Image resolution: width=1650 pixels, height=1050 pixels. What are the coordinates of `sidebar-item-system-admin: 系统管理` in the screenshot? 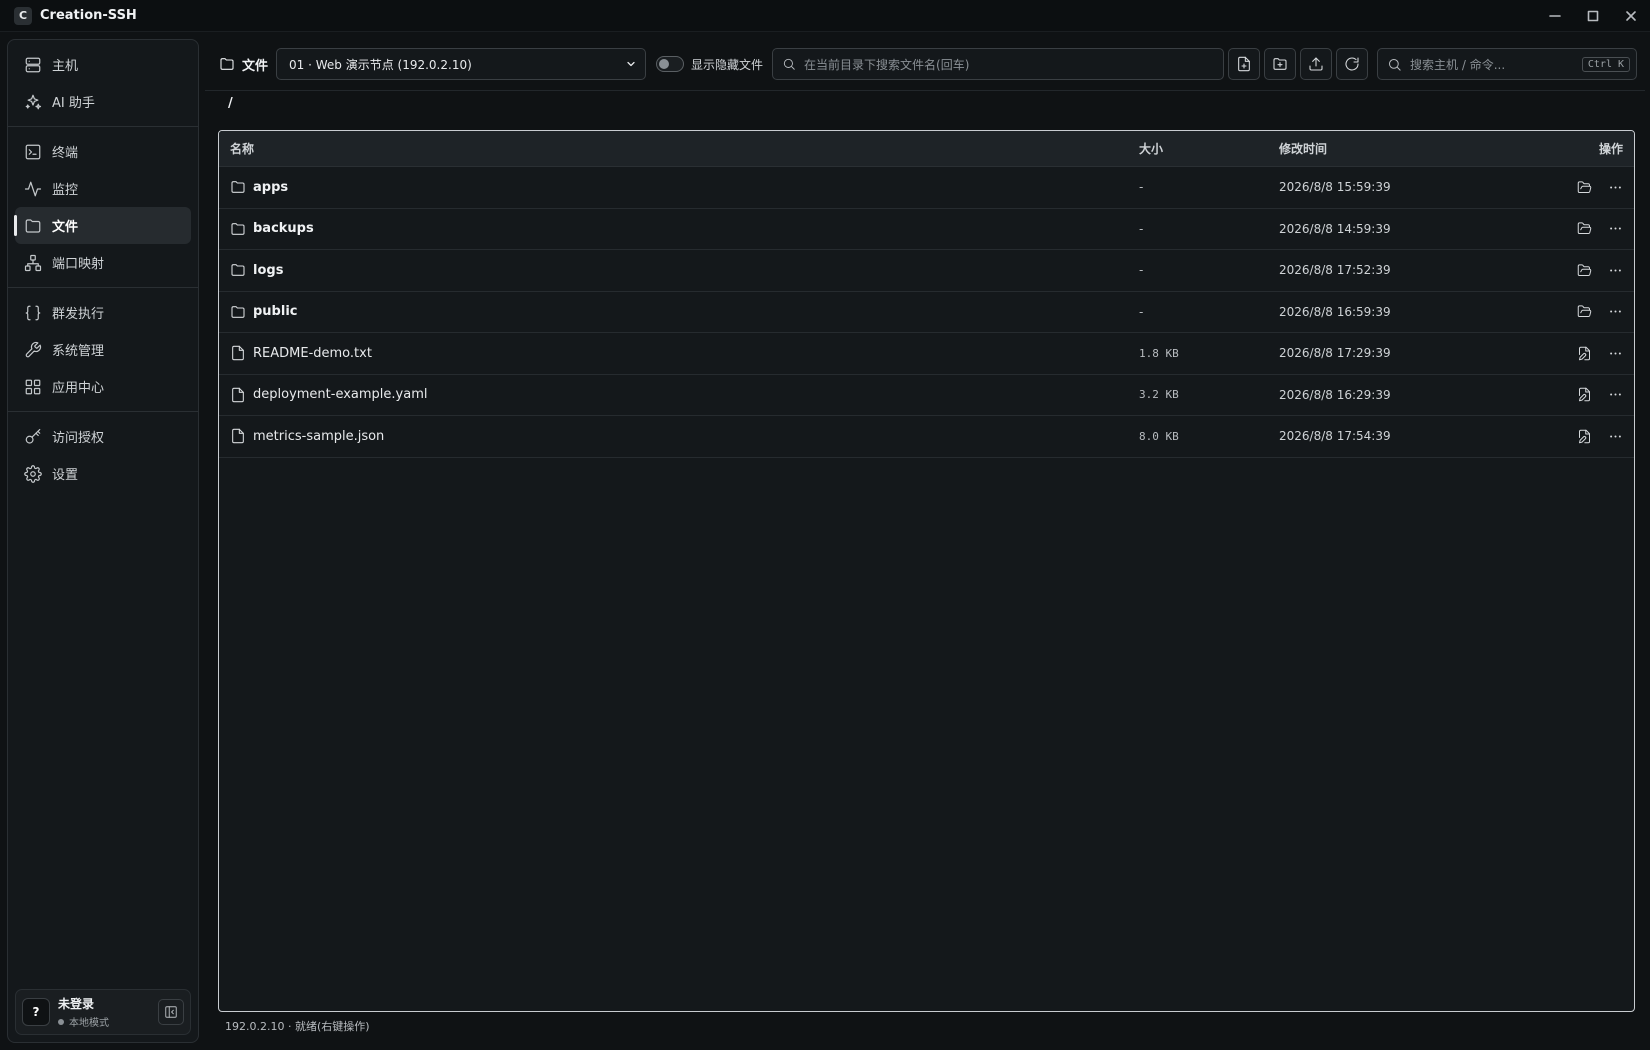 It's located at (103, 349).